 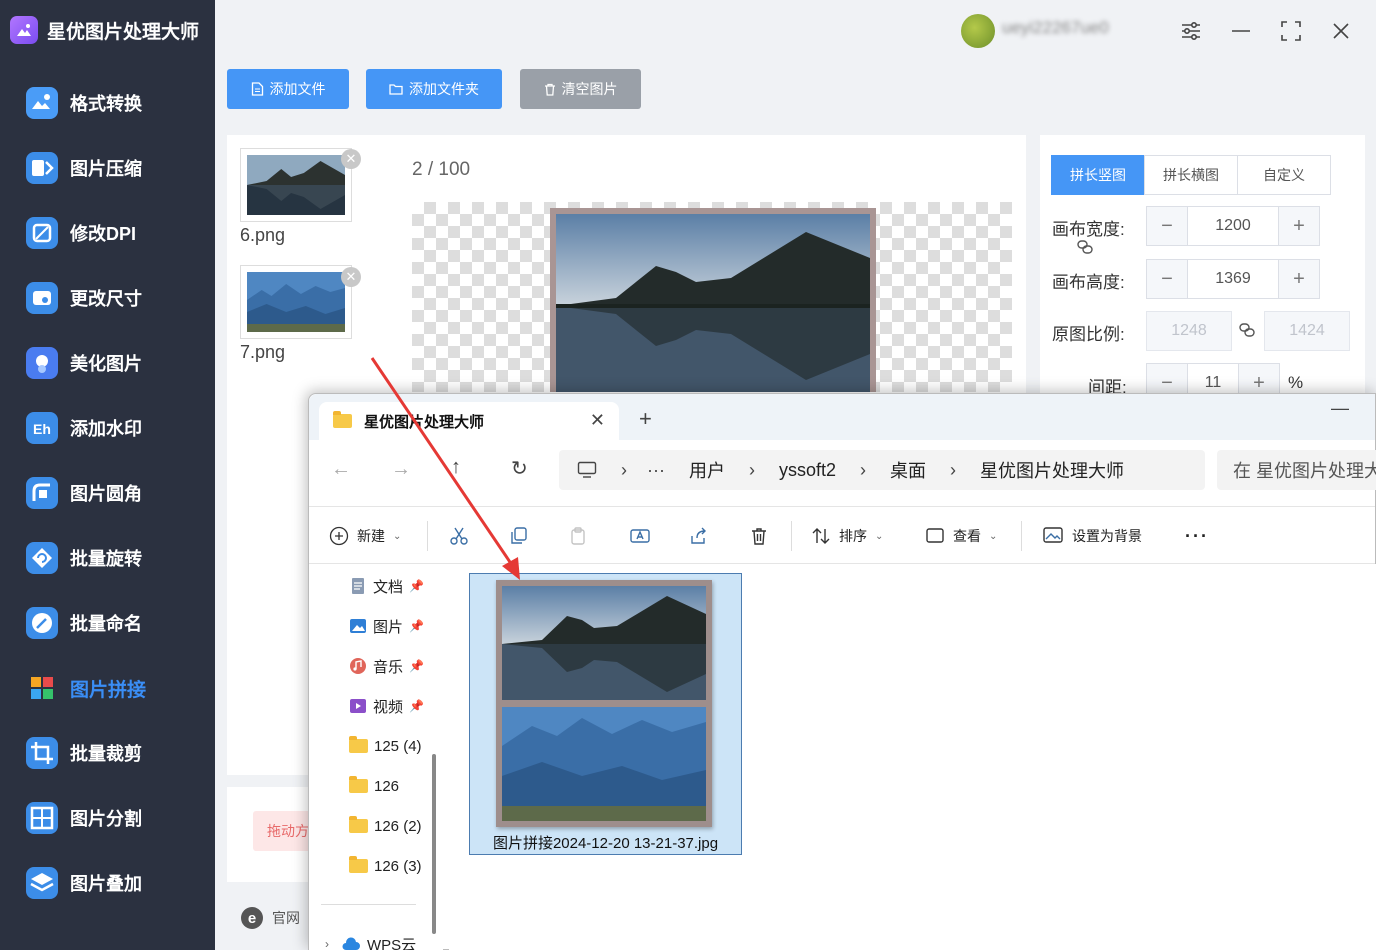 I want to click on breadcrumb-item: 用户, so click(x=707, y=470).